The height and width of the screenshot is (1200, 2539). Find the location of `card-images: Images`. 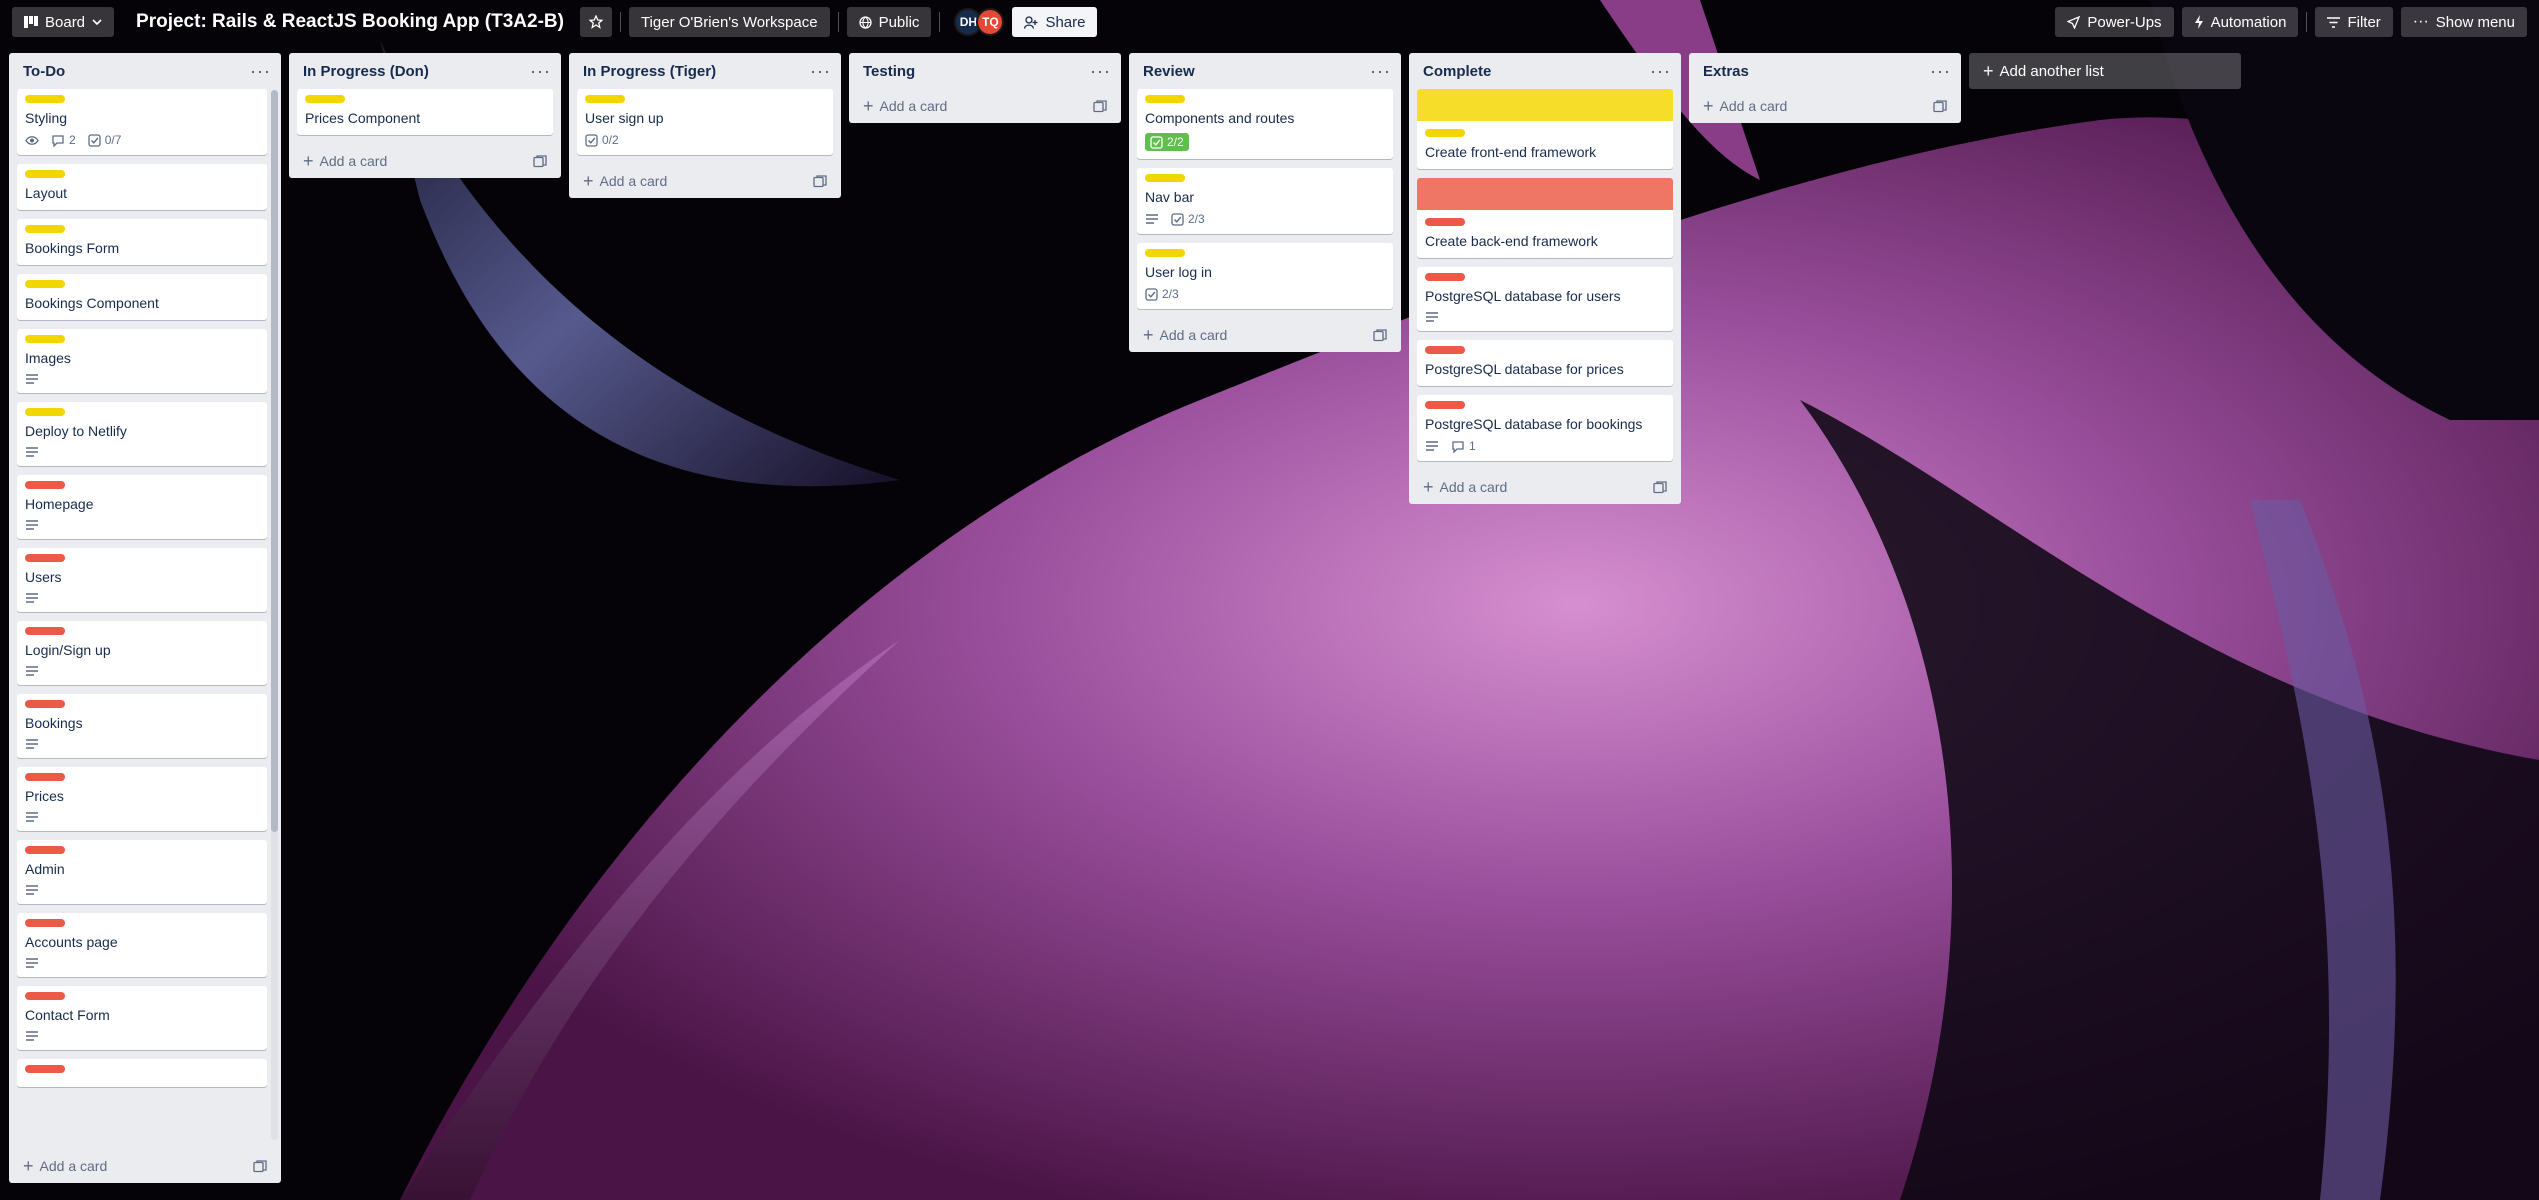

card-images: Images is located at coordinates (142, 361).